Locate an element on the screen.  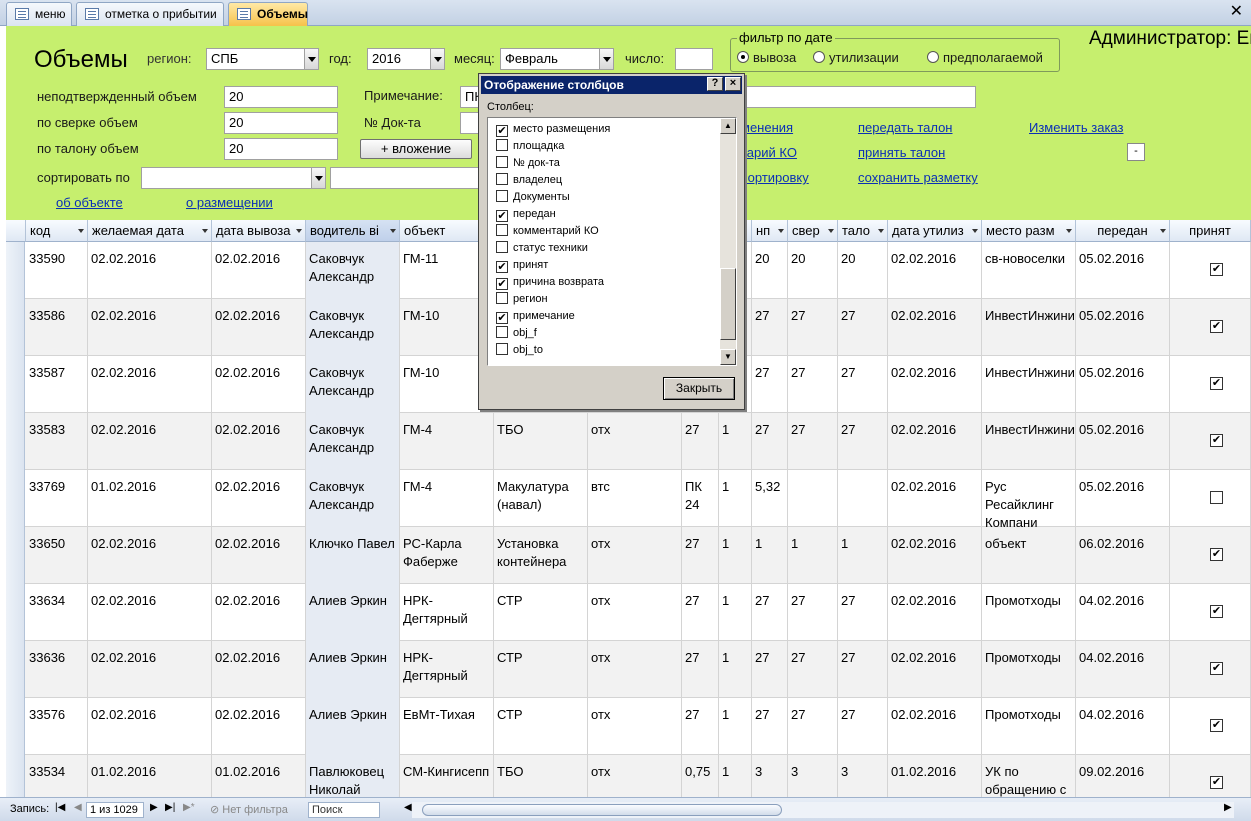
cell-waste: Макулатура (навал) is located at coordinates (541, 498).